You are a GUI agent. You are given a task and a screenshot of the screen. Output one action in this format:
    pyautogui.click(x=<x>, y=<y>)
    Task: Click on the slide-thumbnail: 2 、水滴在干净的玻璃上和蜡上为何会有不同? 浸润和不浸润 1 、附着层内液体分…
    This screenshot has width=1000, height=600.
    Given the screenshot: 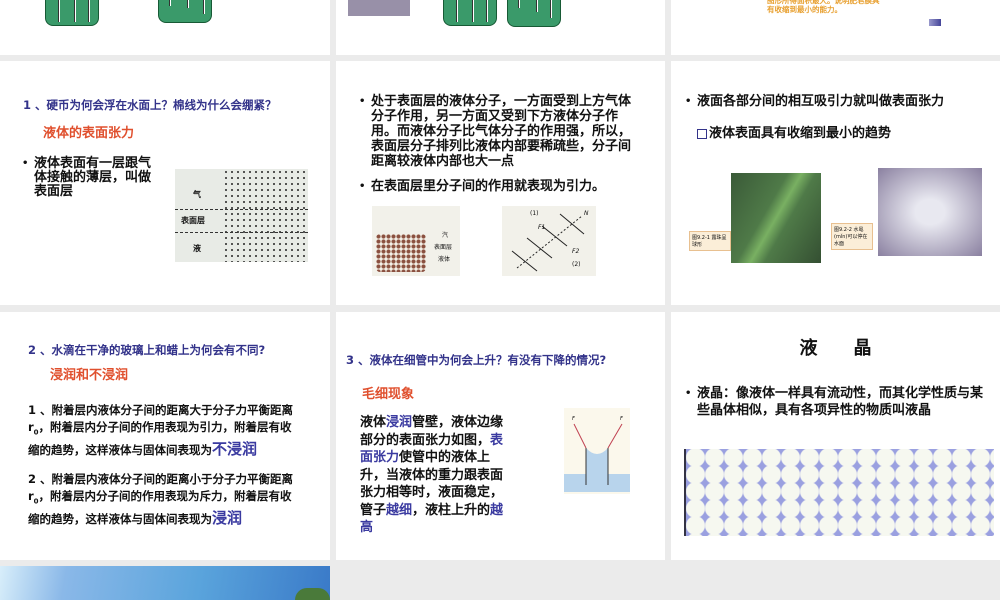 What is the action you would take?
    pyautogui.click(x=165, y=436)
    